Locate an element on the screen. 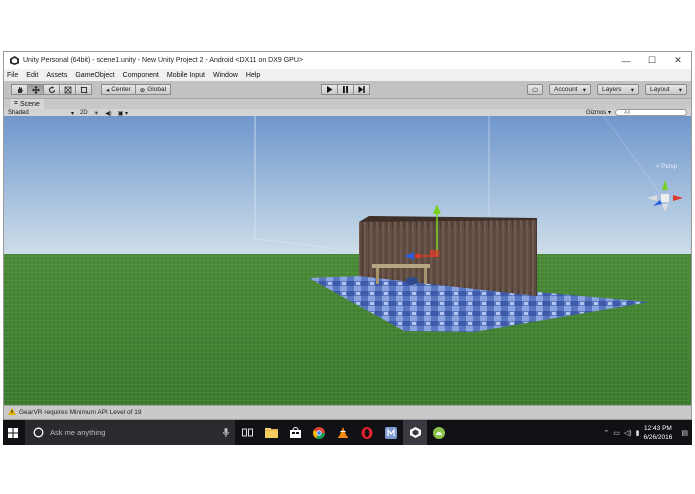  step-button is located at coordinates (361, 89).